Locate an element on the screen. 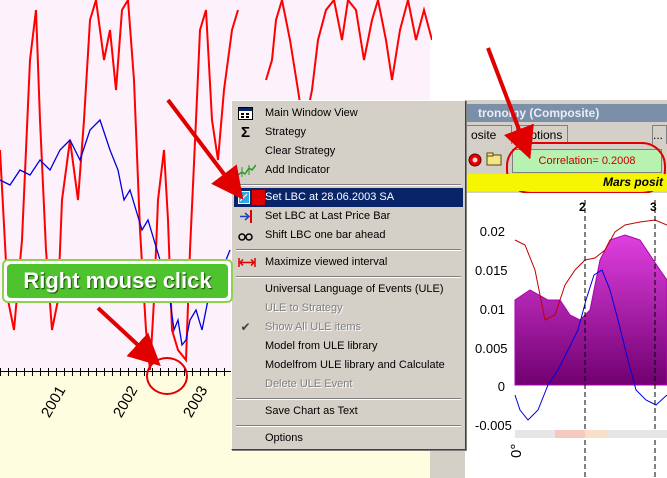 This screenshot has height=478, width=667. annotation-circle is located at coordinates (167, 376).